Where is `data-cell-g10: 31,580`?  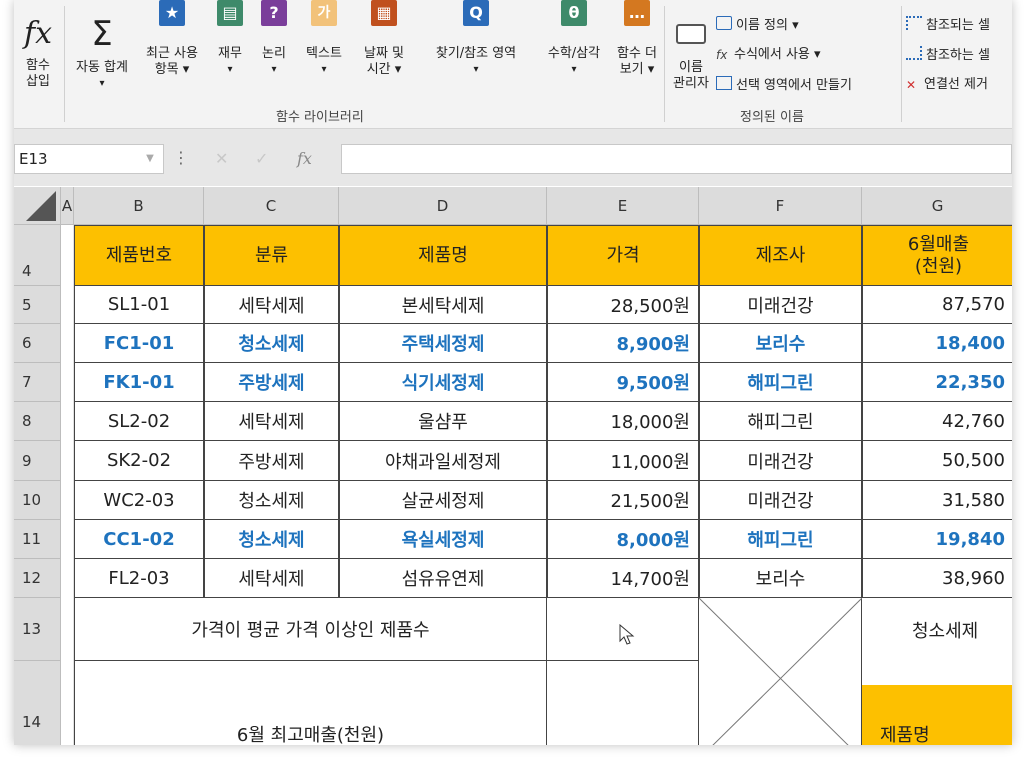 data-cell-g10: 31,580 is located at coordinates (937, 500).